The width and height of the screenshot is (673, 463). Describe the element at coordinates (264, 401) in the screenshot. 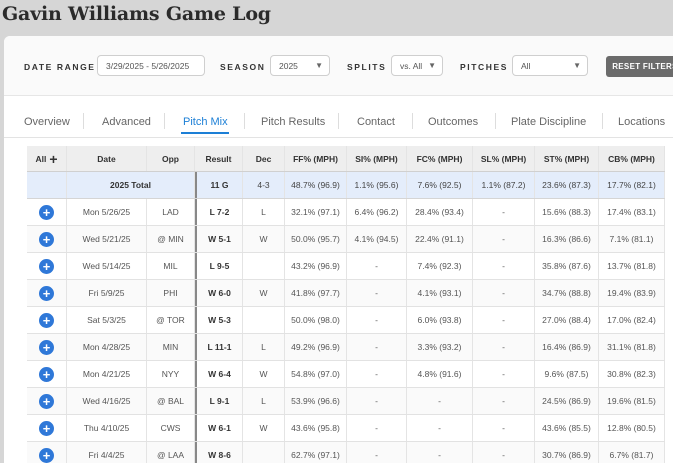

I see `decision: L` at that location.